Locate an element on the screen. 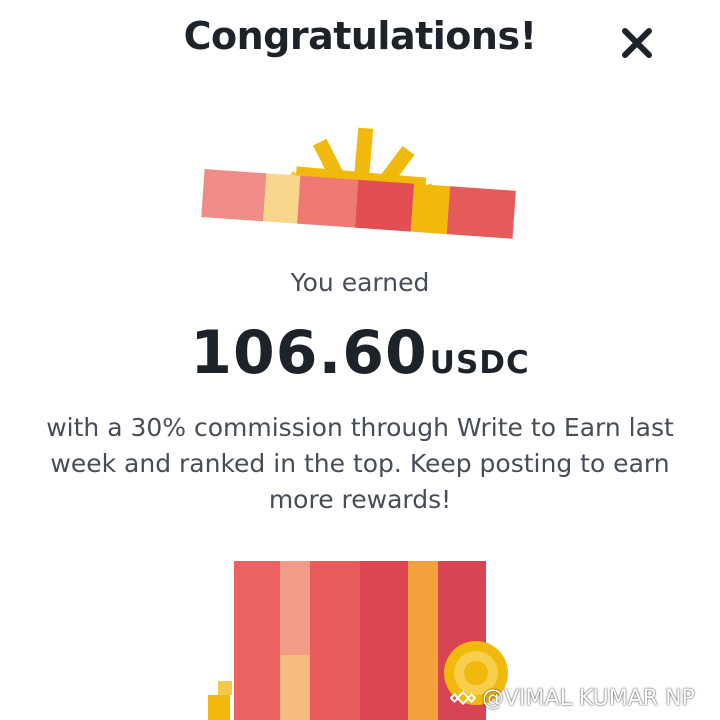  currency-label: USDC is located at coordinates (479, 363).